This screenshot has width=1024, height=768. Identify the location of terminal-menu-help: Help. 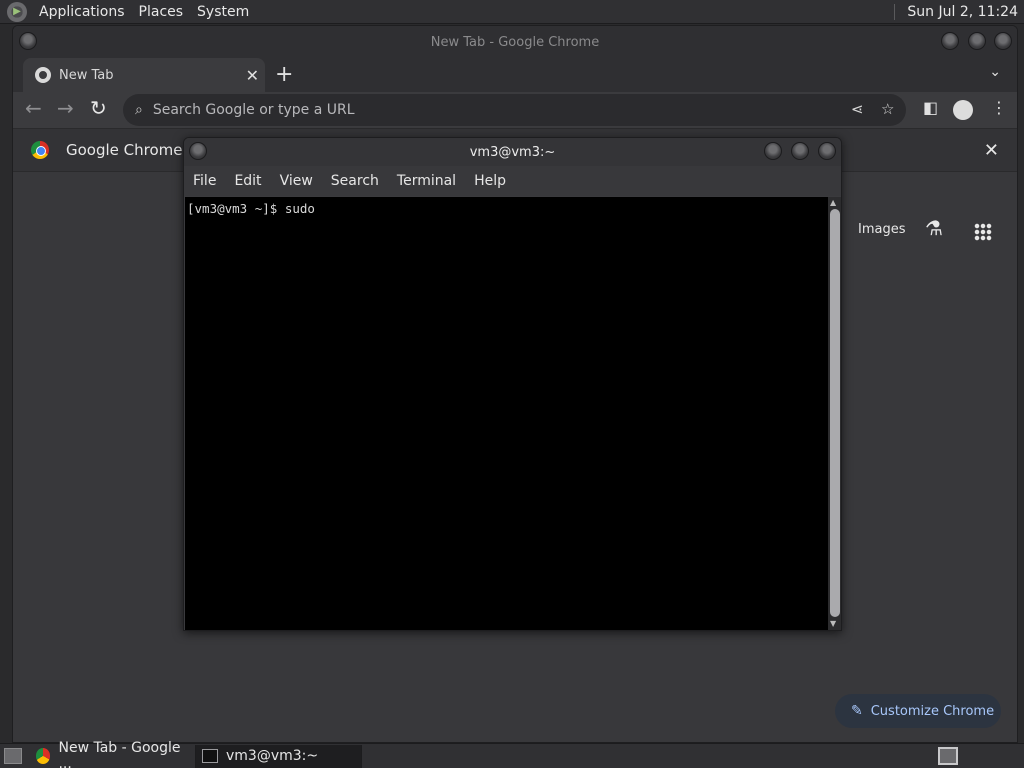
(490, 181).